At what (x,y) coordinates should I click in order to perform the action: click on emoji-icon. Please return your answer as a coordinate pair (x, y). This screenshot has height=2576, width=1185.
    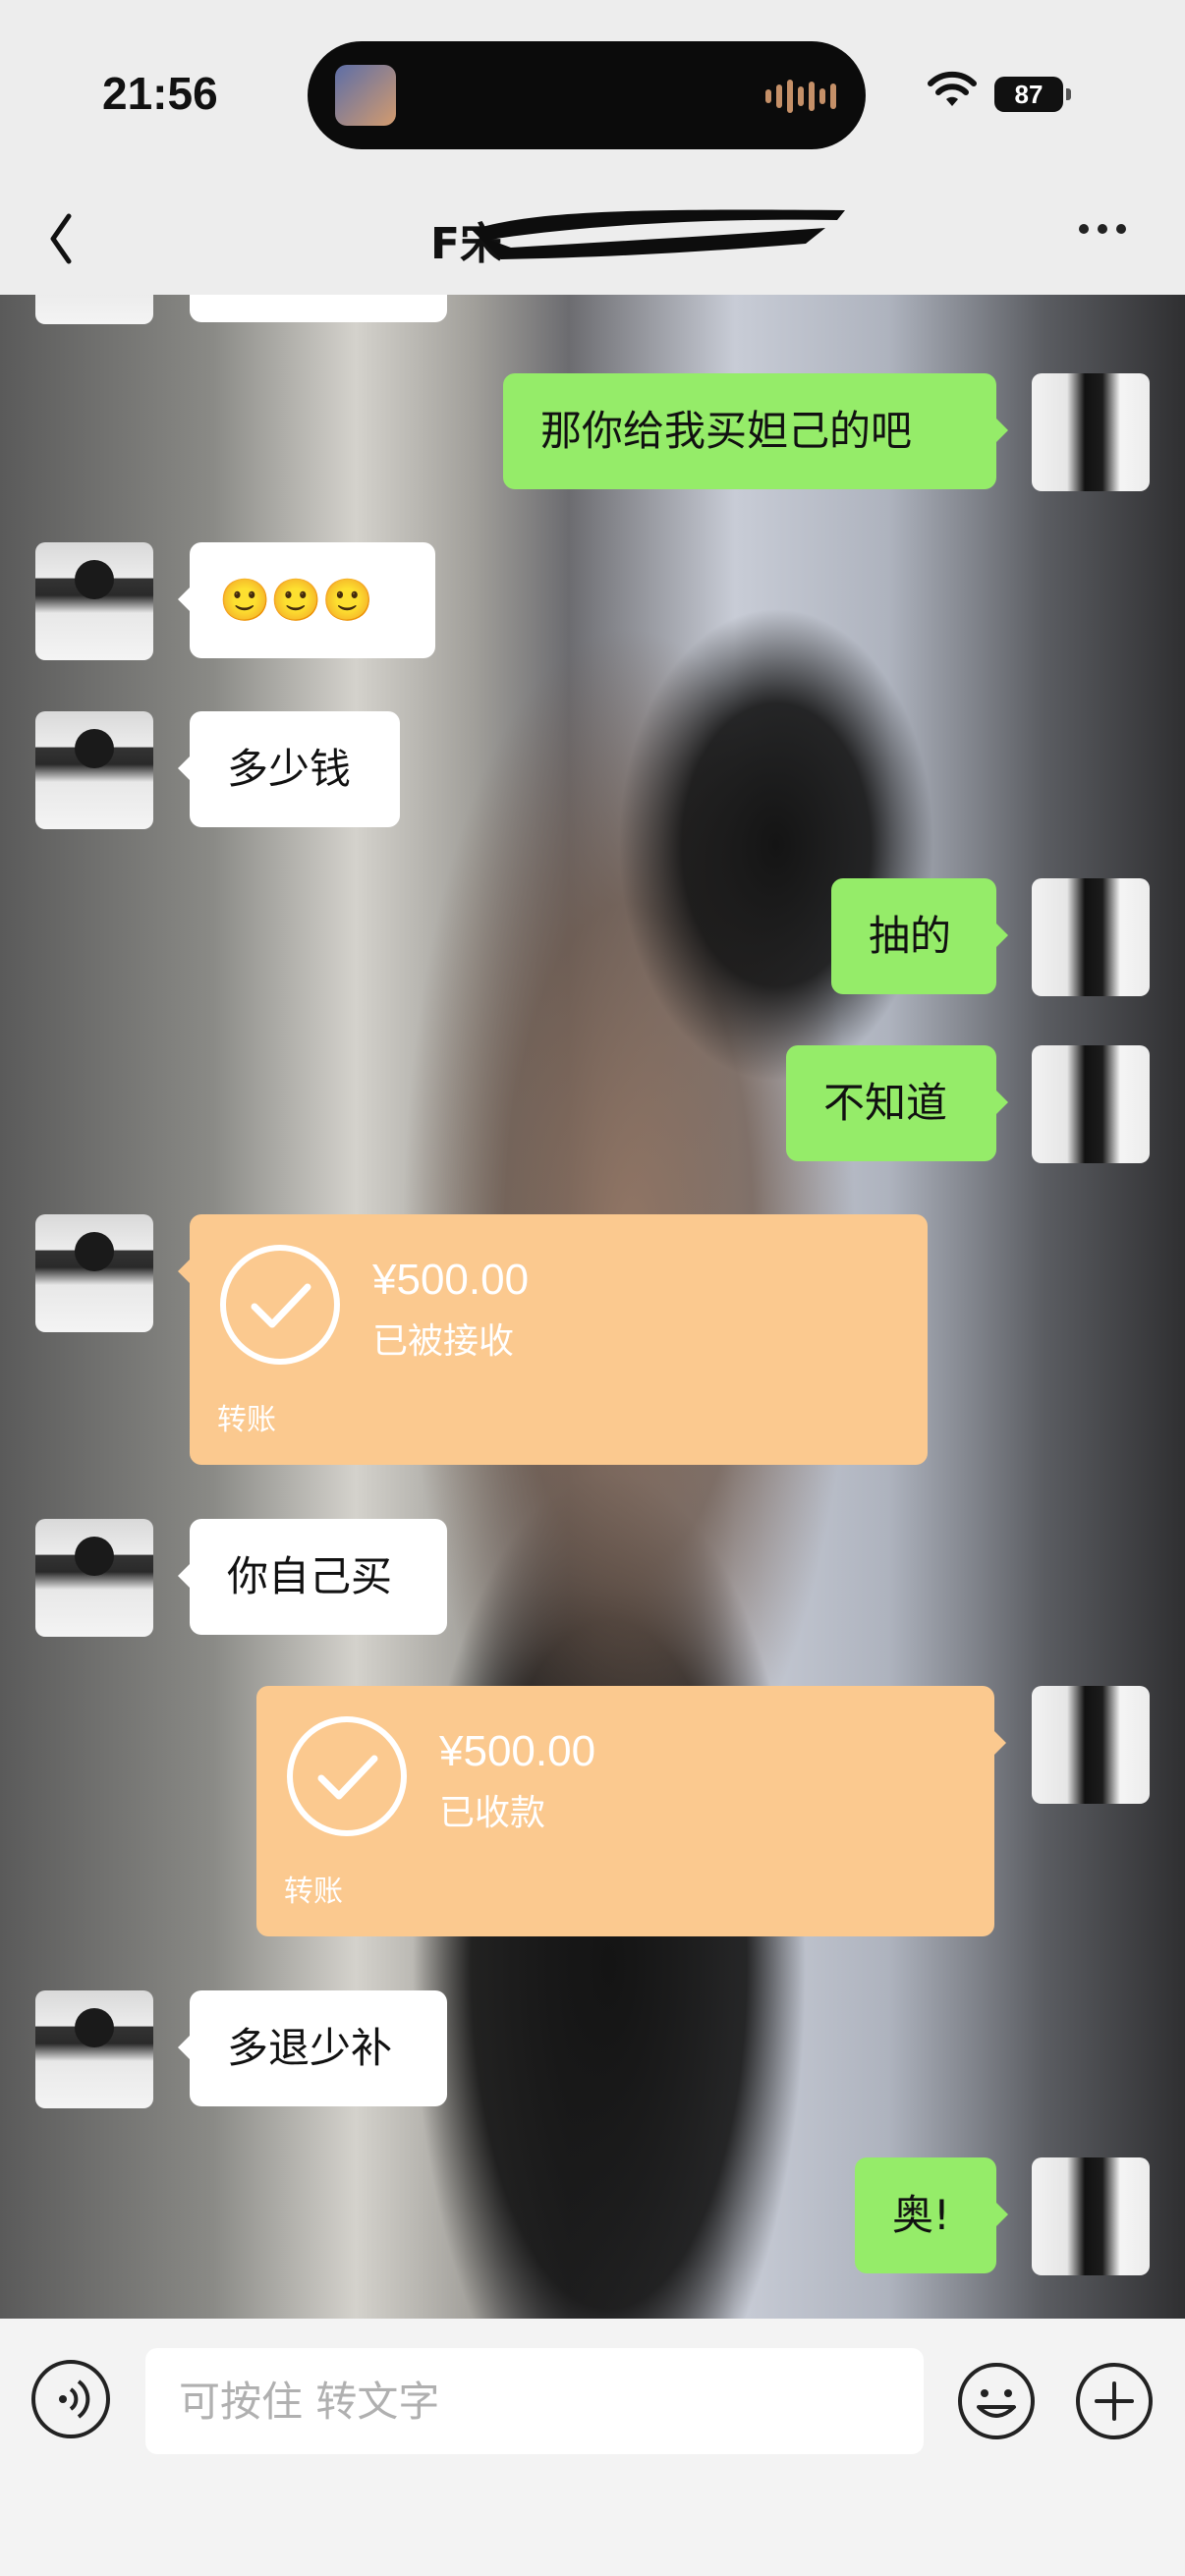
    Looking at the image, I should click on (997, 2401).